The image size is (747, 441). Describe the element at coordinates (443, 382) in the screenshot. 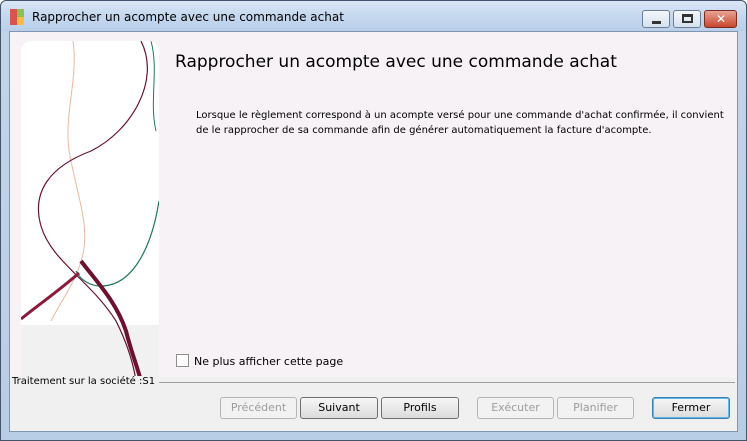

I see `footer-divider` at that location.